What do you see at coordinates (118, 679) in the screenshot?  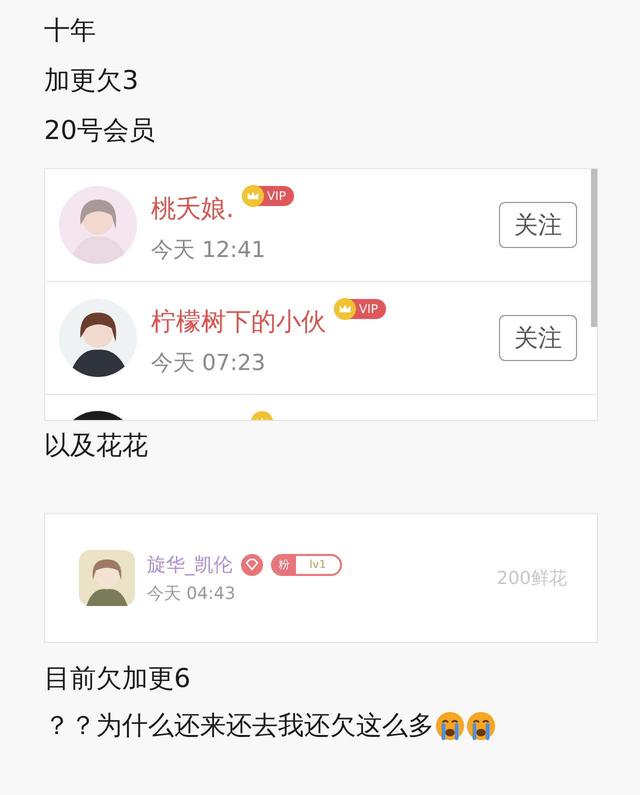 I see `post-text: 目前欠加更6` at bounding box center [118, 679].